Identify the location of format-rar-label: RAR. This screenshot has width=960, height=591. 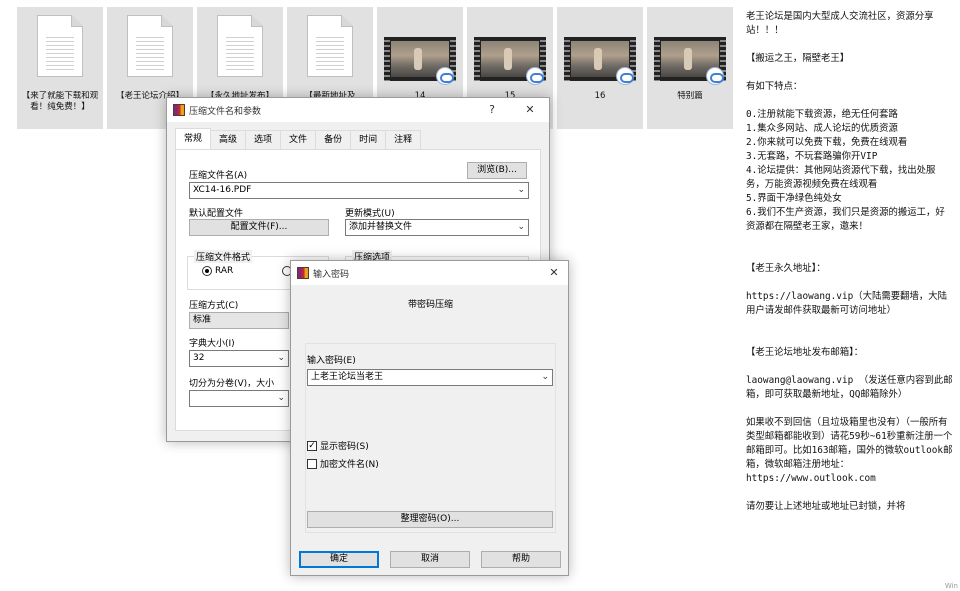
(224, 271).